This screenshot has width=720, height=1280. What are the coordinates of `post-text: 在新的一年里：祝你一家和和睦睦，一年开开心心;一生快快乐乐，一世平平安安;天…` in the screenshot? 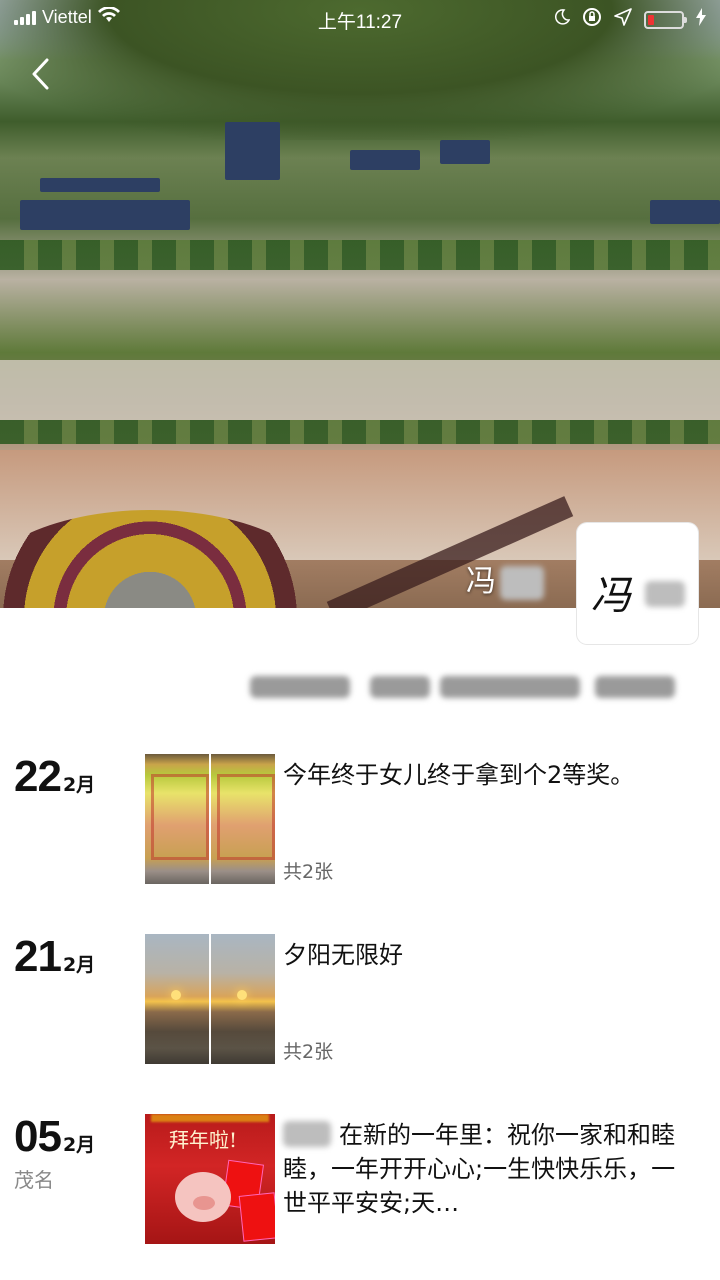 It's located at (483, 1169).